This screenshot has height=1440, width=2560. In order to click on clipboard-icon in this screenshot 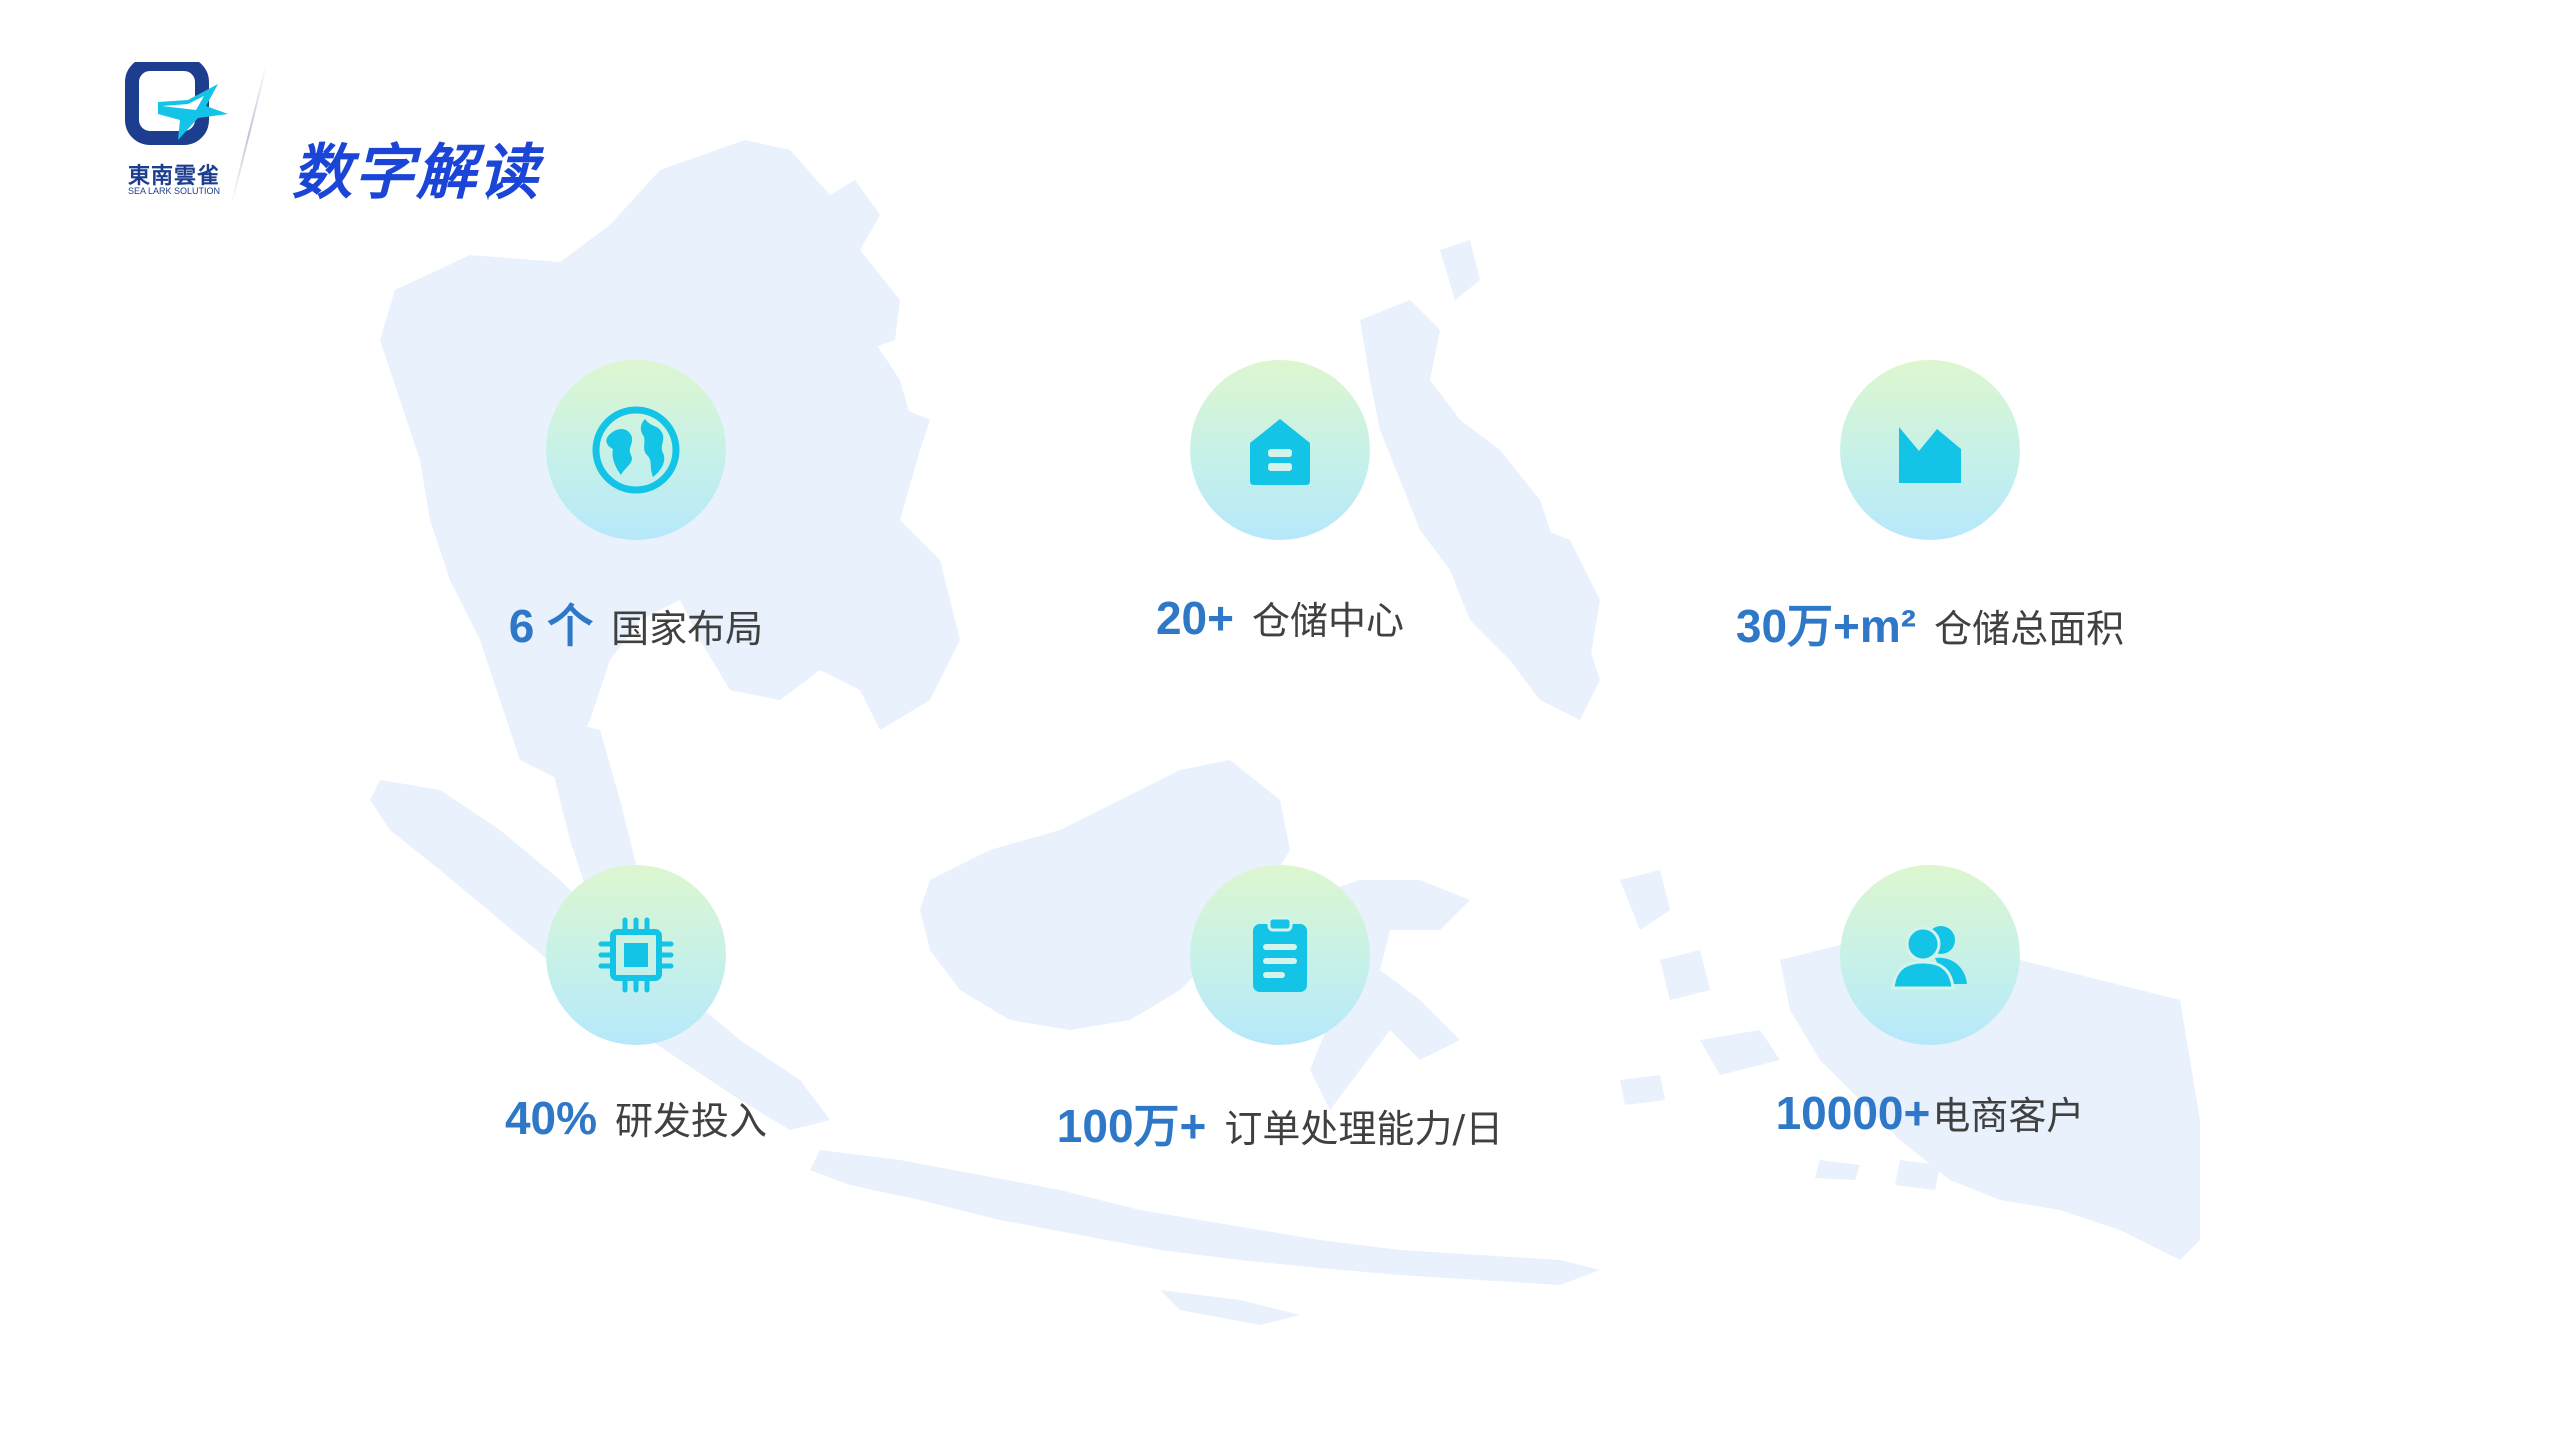, I will do `click(1280, 954)`.